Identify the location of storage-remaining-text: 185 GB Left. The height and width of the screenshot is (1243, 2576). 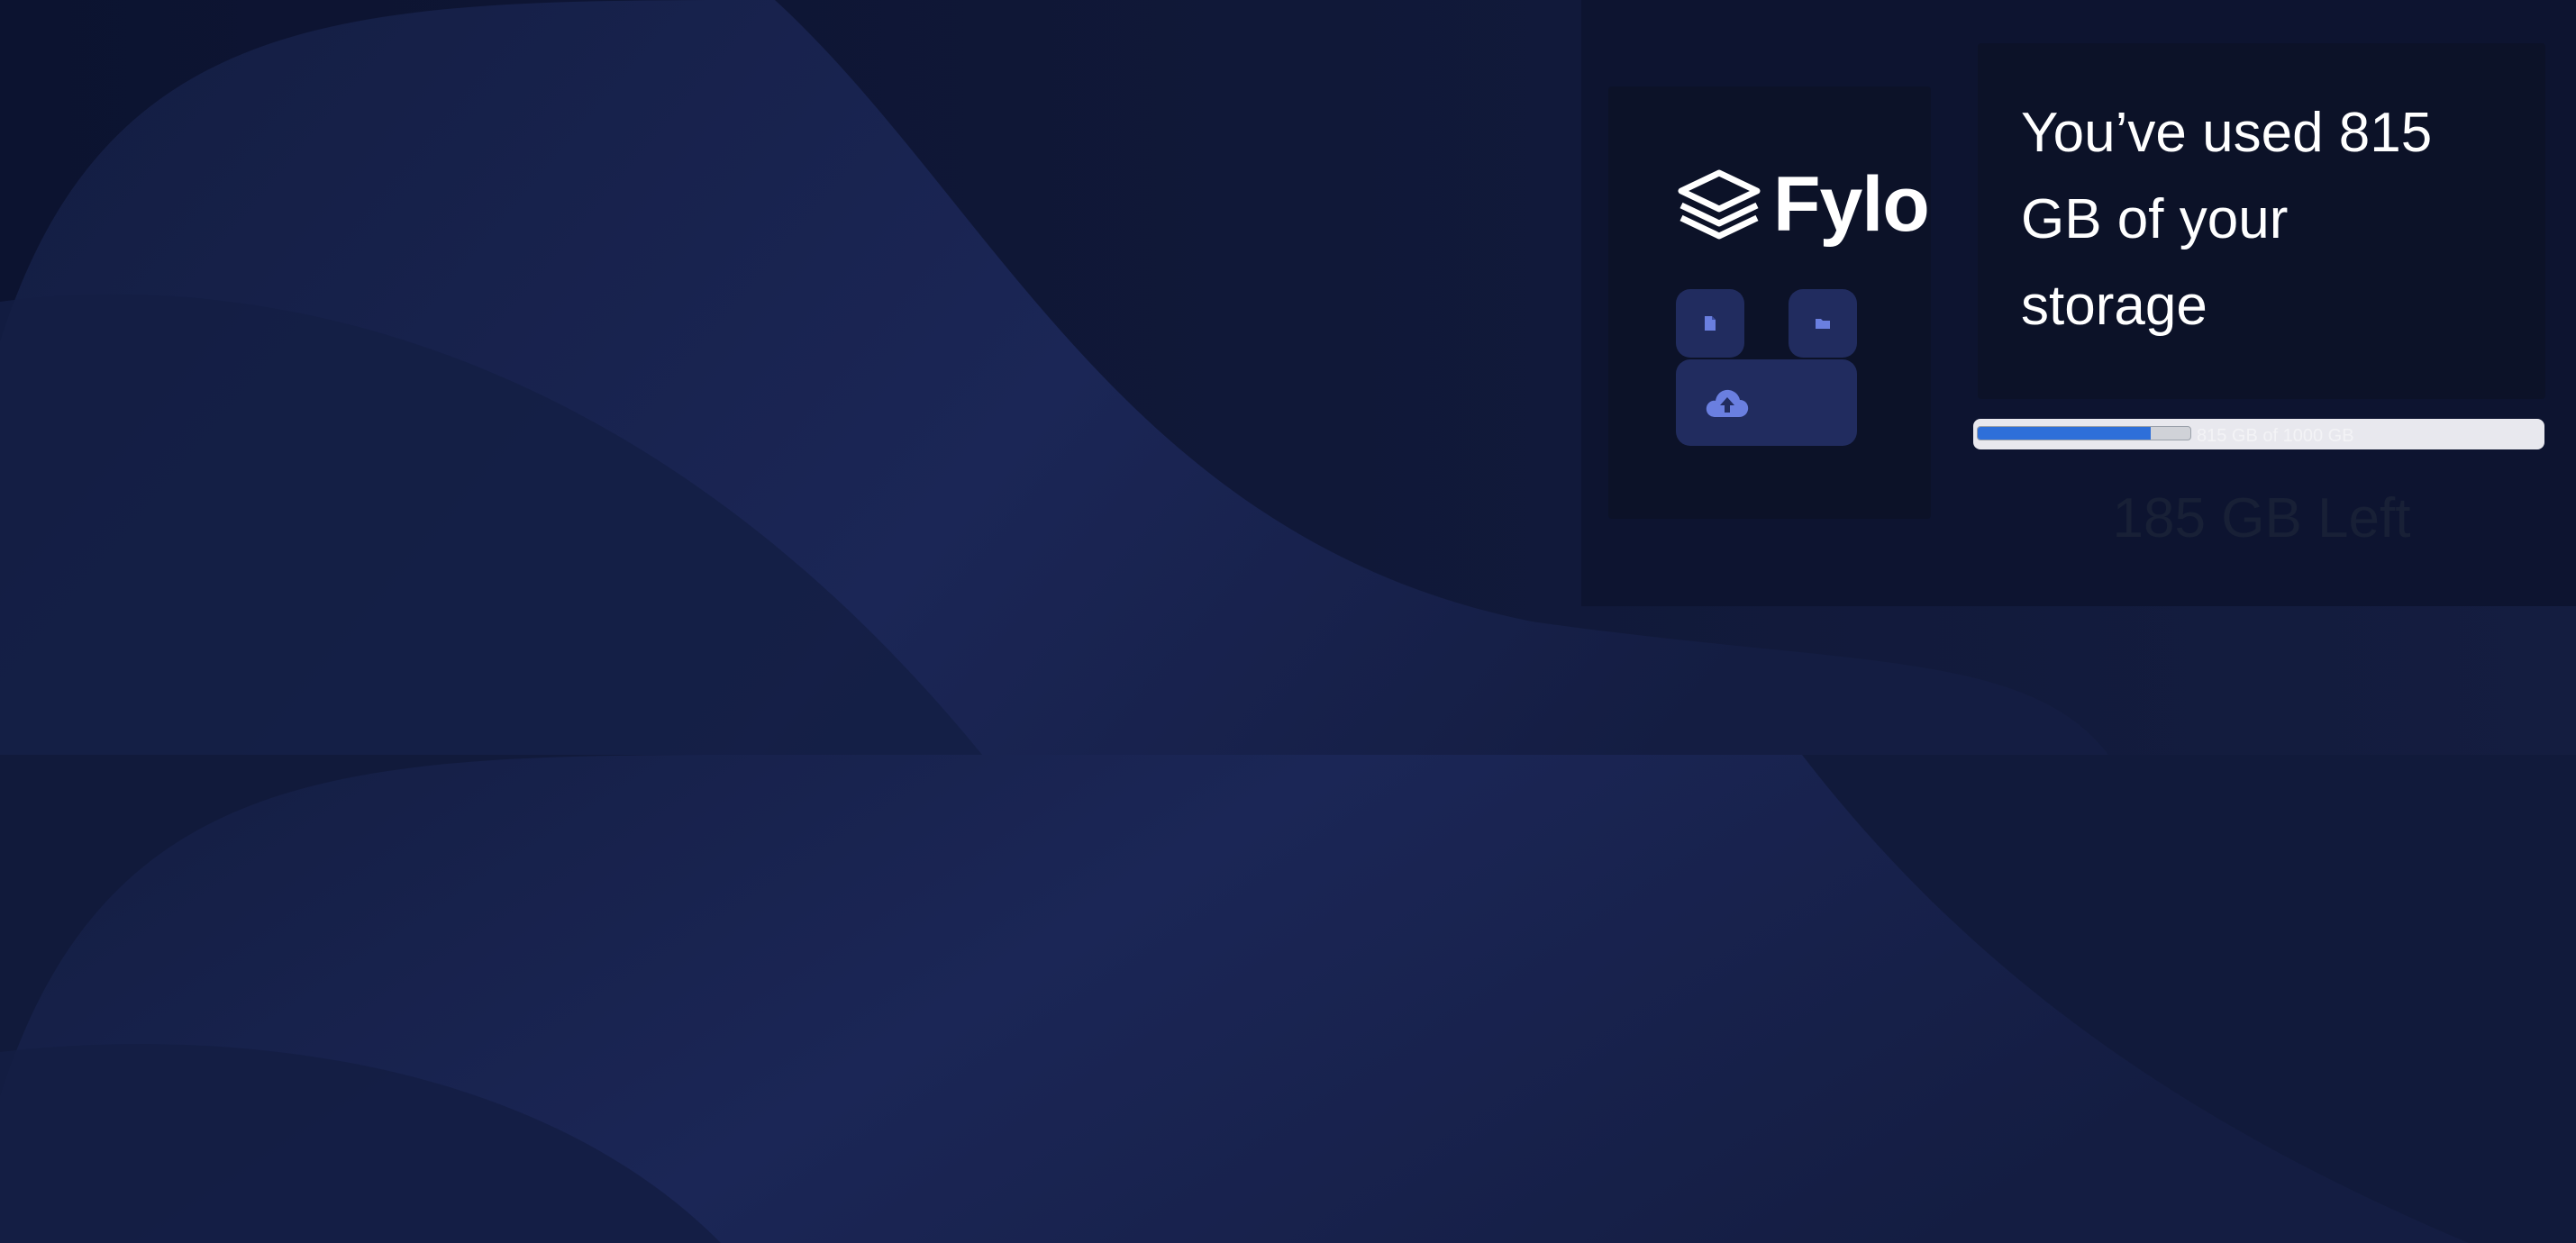
(2261, 518).